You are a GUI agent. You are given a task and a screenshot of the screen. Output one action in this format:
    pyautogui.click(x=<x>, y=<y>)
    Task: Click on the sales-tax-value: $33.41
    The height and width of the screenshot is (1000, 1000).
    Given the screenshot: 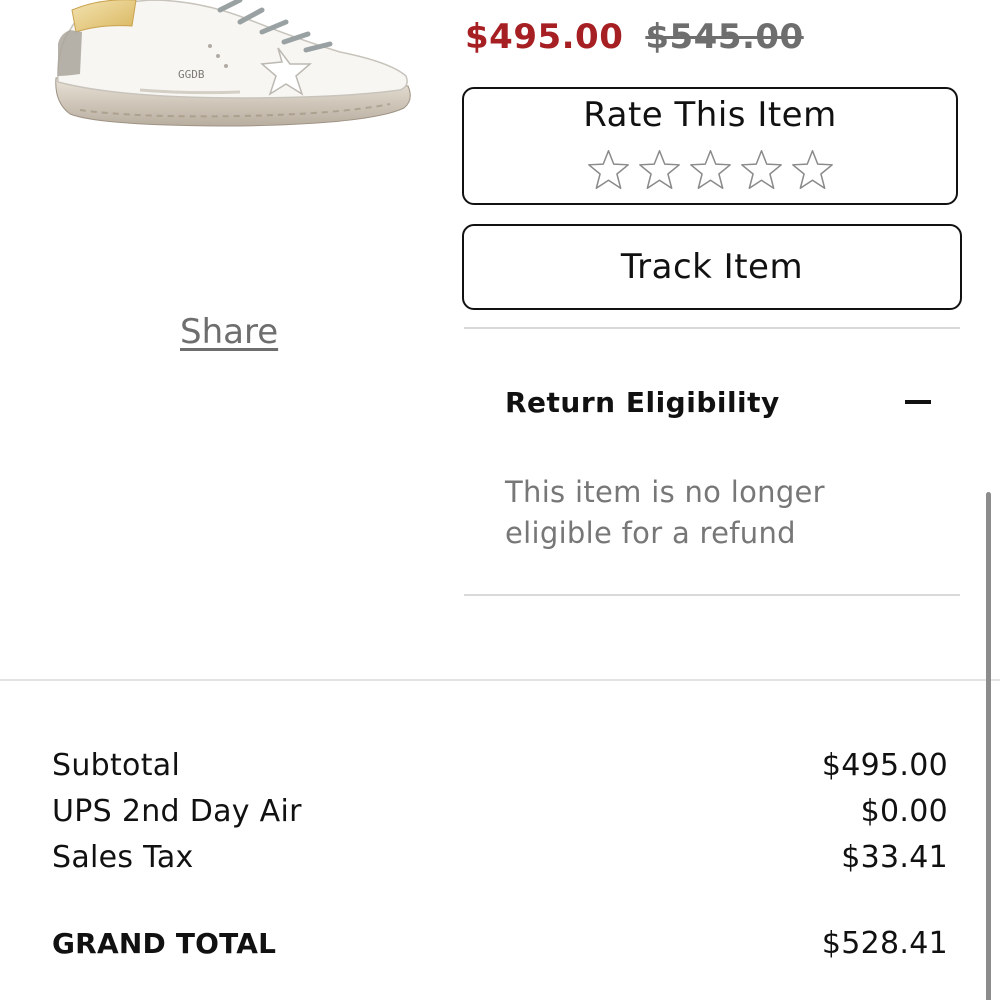 What is the action you would take?
    pyautogui.click(x=894, y=857)
    